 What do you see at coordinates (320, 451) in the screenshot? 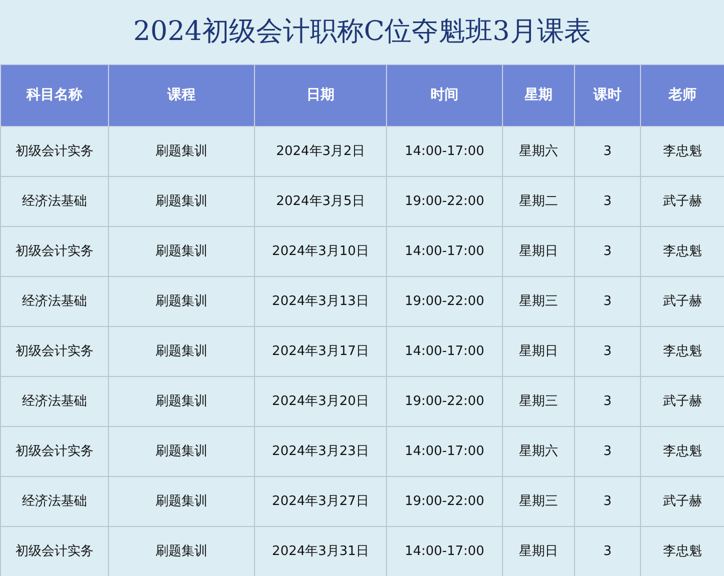
I see `table-cell: 2024年3月23日` at bounding box center [320, 451].